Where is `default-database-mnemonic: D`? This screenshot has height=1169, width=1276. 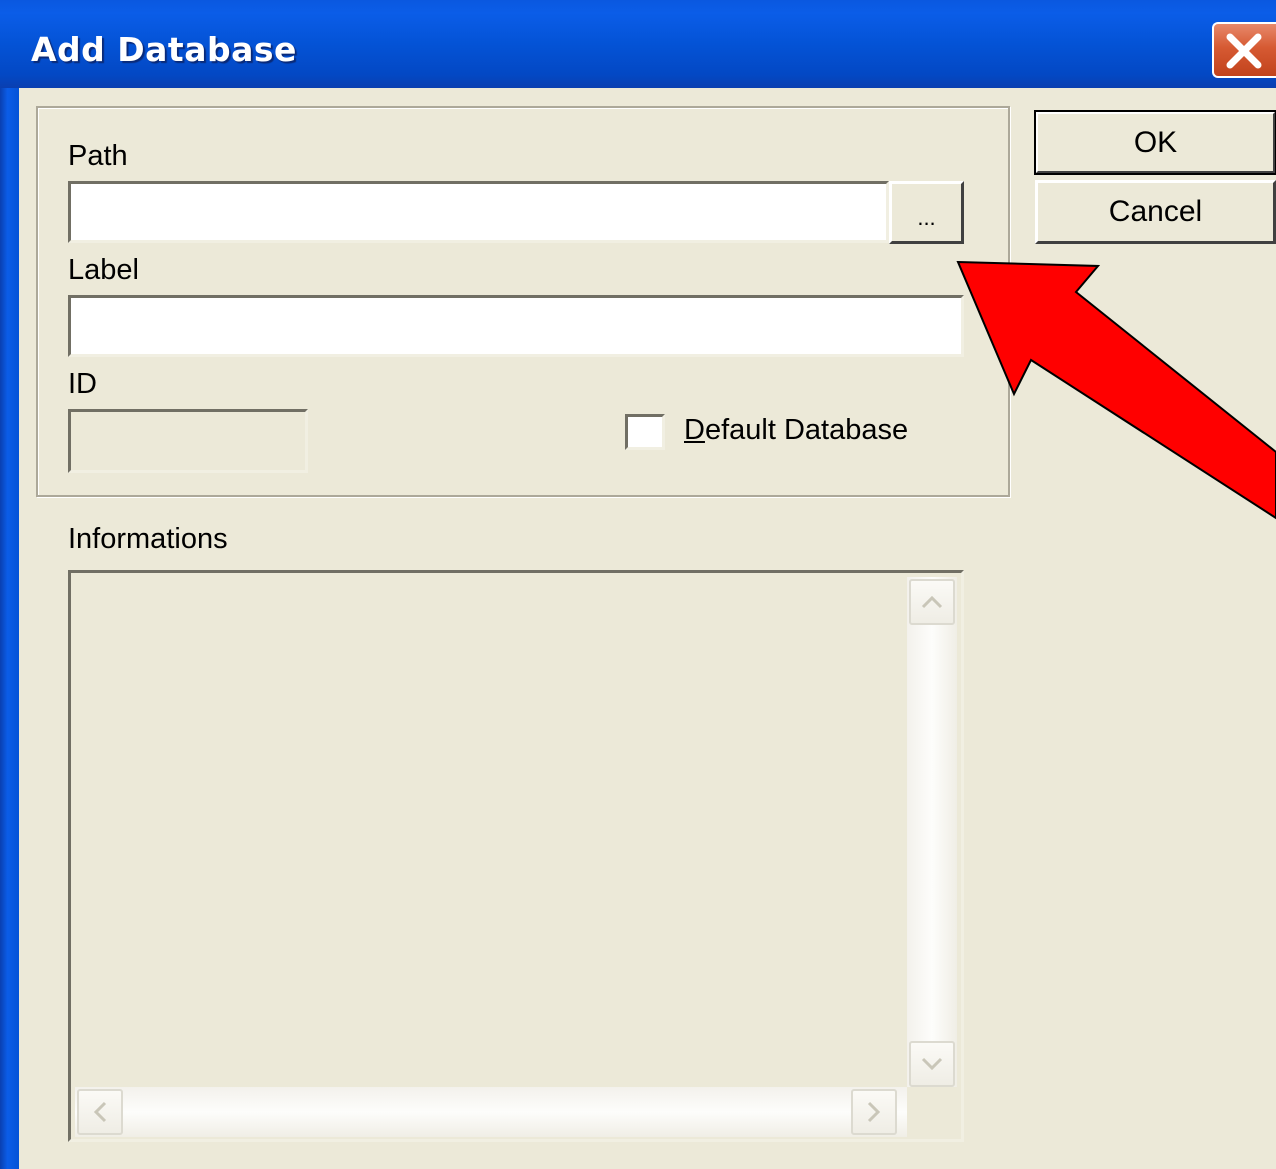 default-database-mnemonic: D is located at coordinates (694, 430).